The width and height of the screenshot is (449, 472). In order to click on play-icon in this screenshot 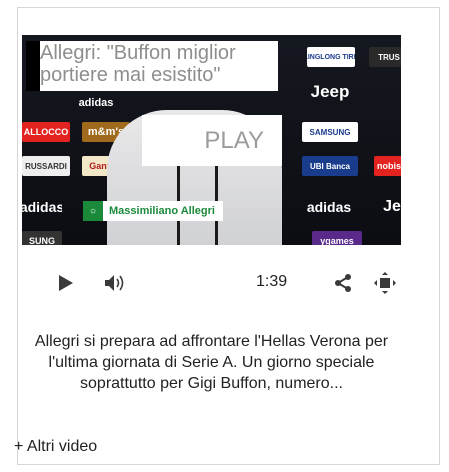, I will do `click(66, 283)`.